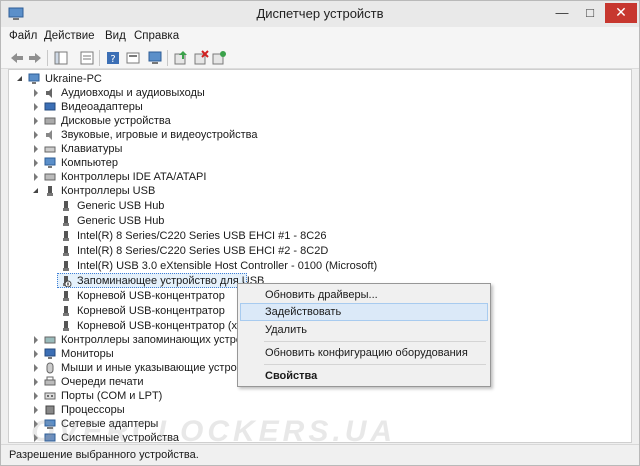 The width and height of the screenshot is (640, 466). Describe the element at coordinates (133, 58) in the screenshot. I see `show-hidden-icon` at that location.